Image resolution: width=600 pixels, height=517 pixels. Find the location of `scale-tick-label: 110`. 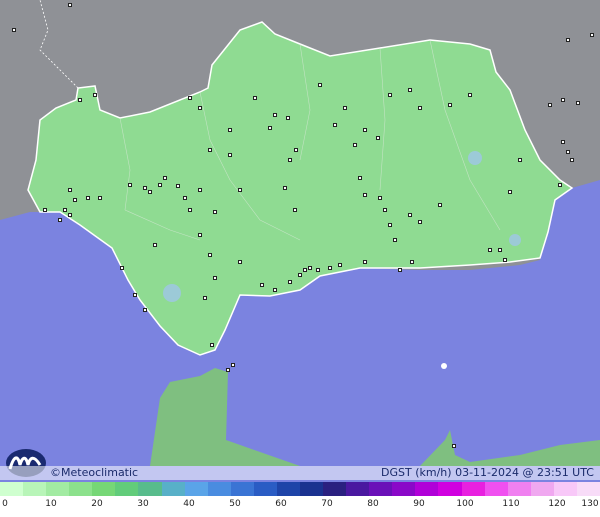

scale-tick-label: 110 is located at coordinates (511, 504).